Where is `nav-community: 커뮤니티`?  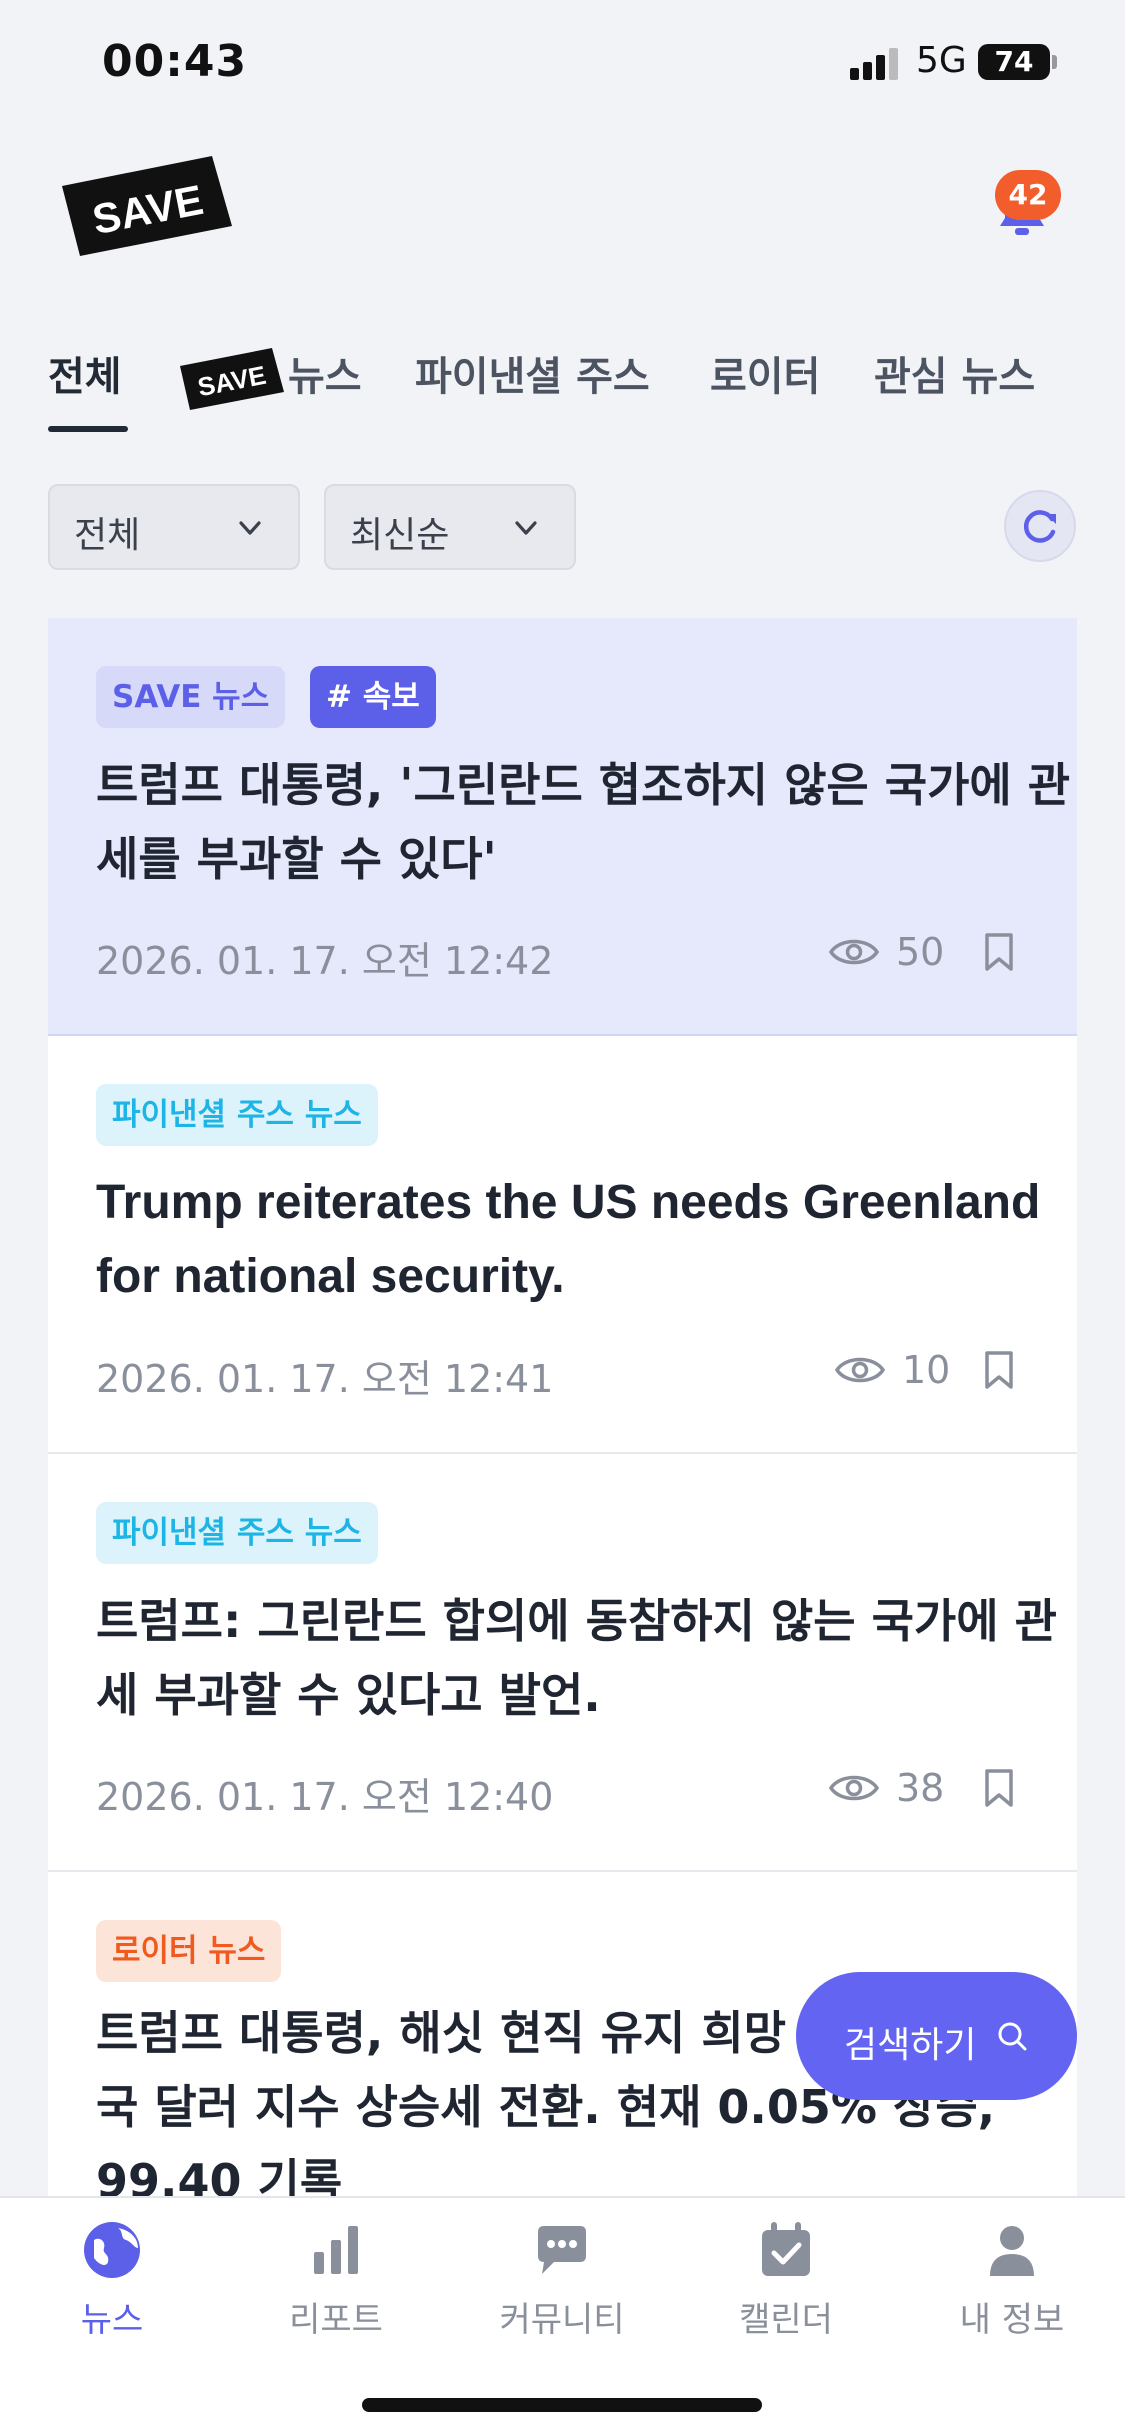 nav-community: 커뮤니티 is located at coordinates (562, 2279).